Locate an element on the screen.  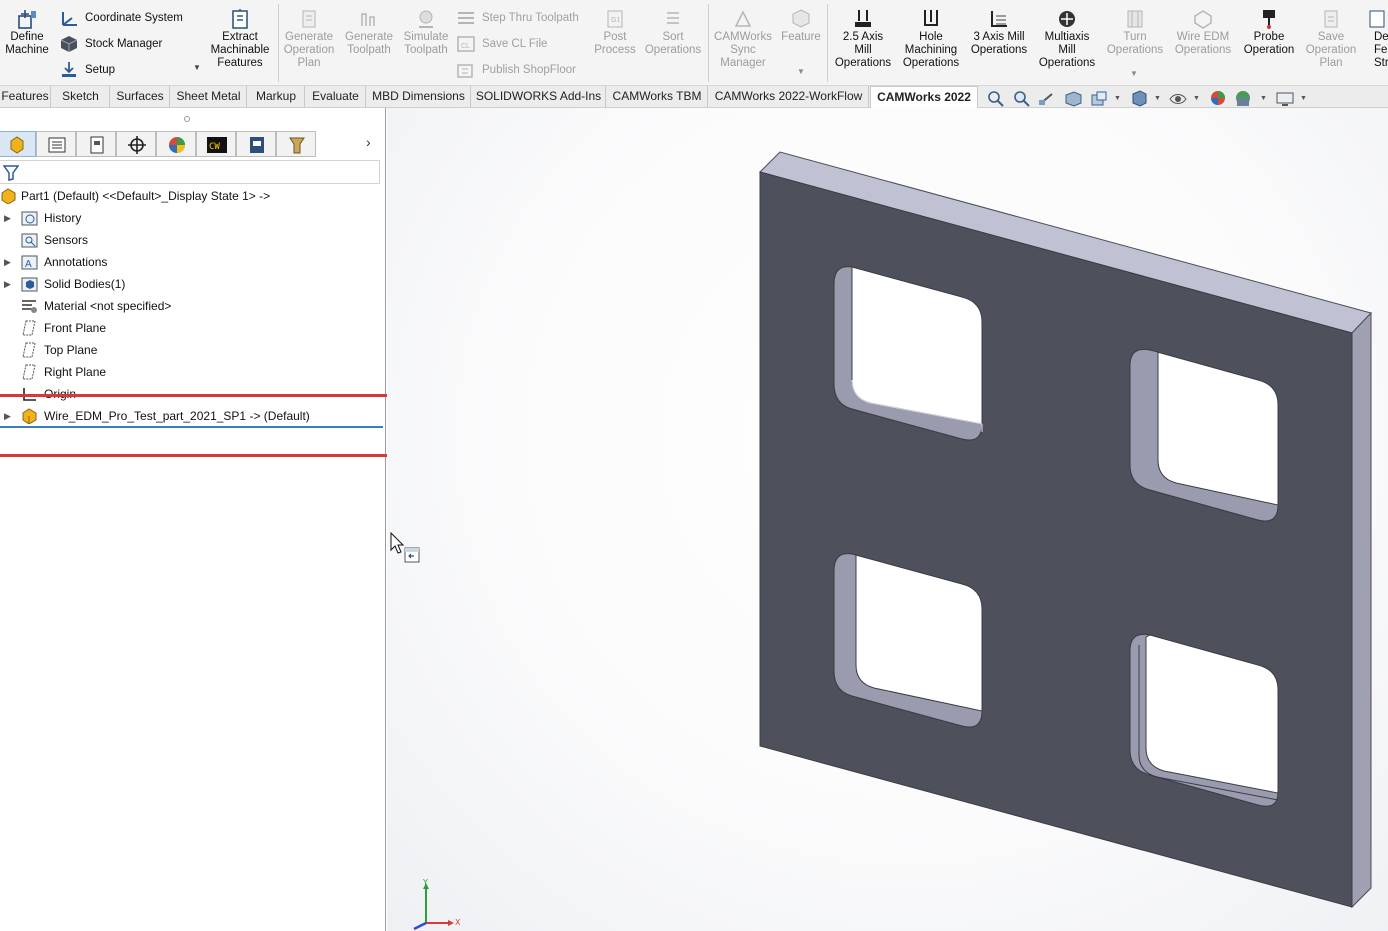
axis-x-label: X is located at coordinates (458, 922).